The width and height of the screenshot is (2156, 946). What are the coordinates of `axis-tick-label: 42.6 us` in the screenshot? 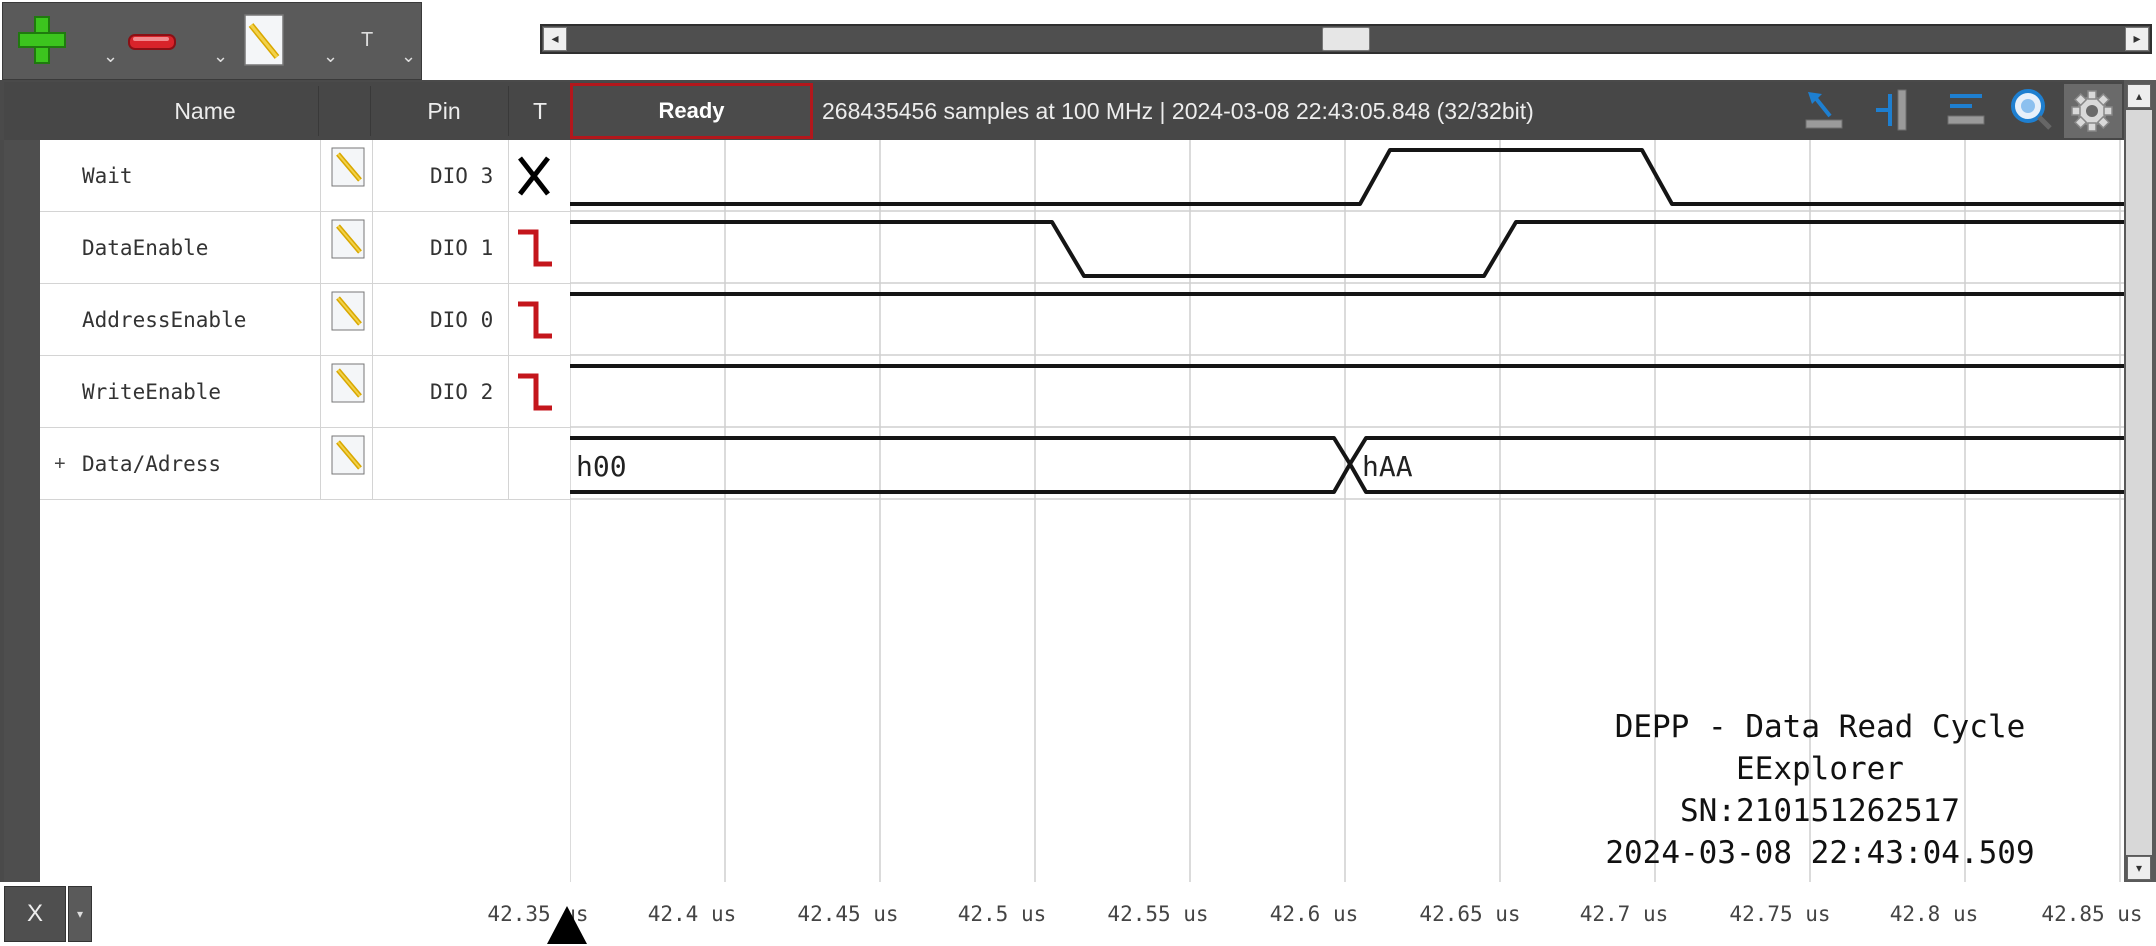 It's located at (1314, 914).